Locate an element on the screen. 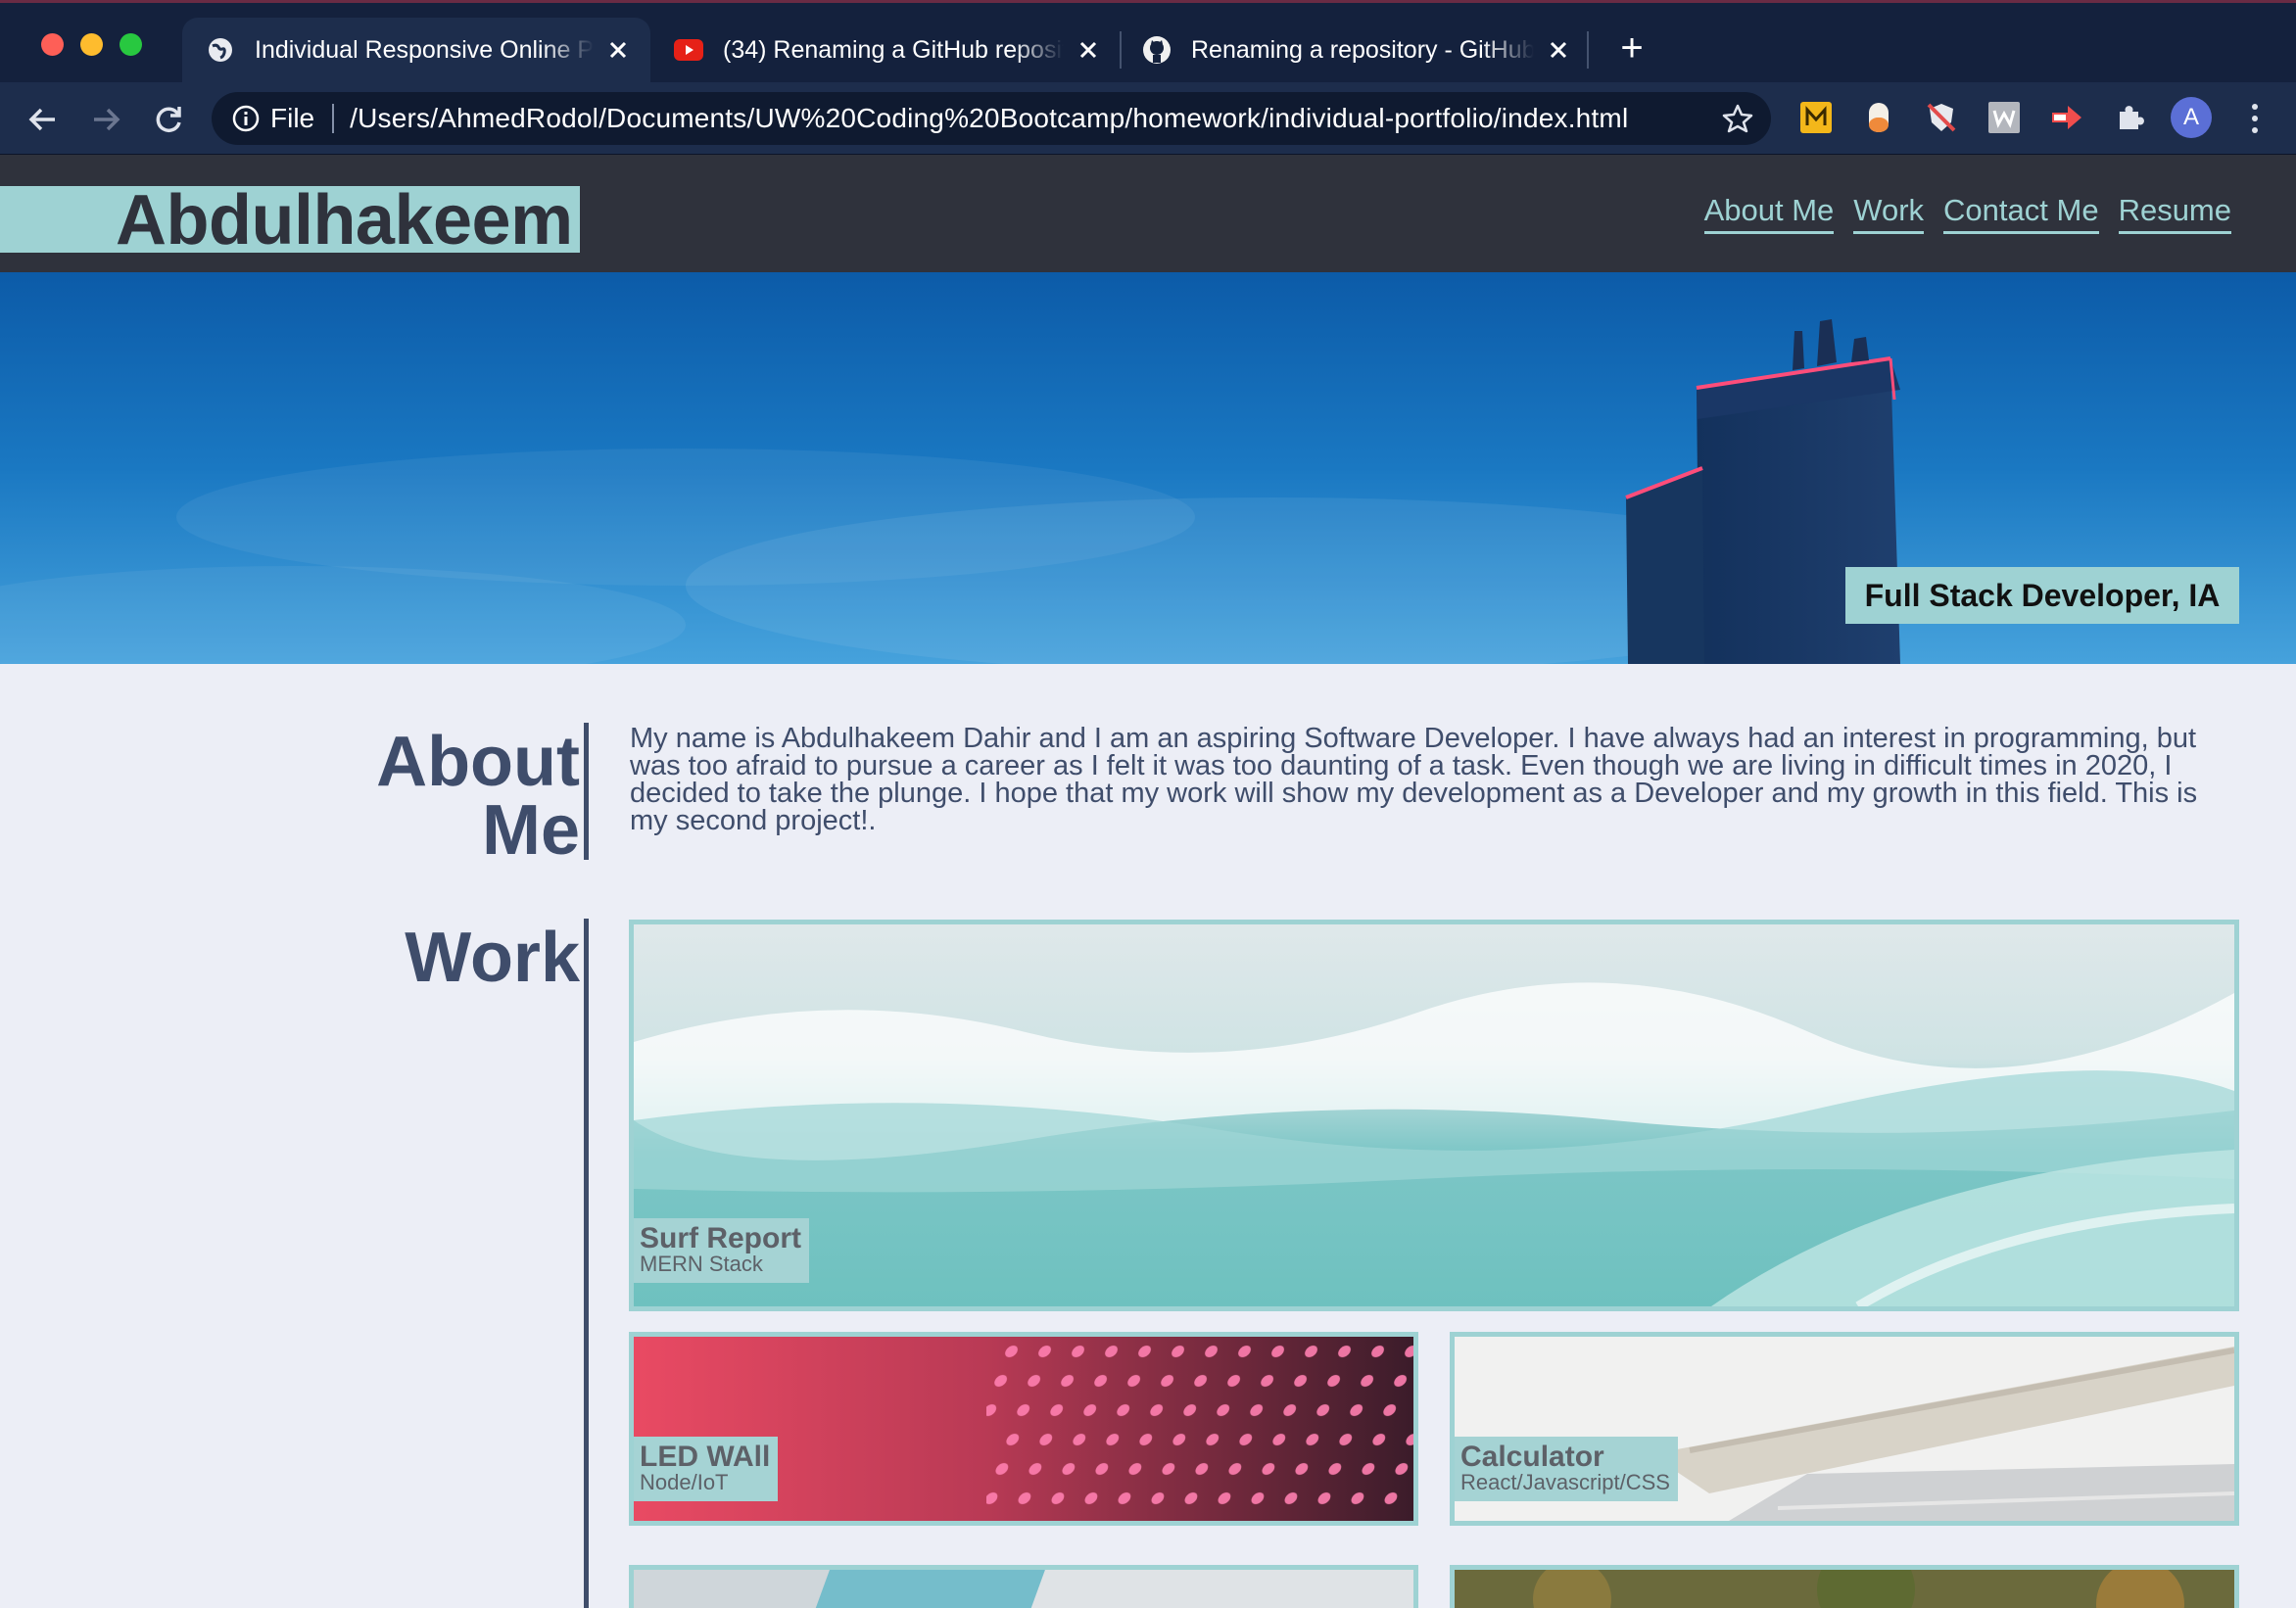  shield-extension-icon is located at coordinates (1941, 117).